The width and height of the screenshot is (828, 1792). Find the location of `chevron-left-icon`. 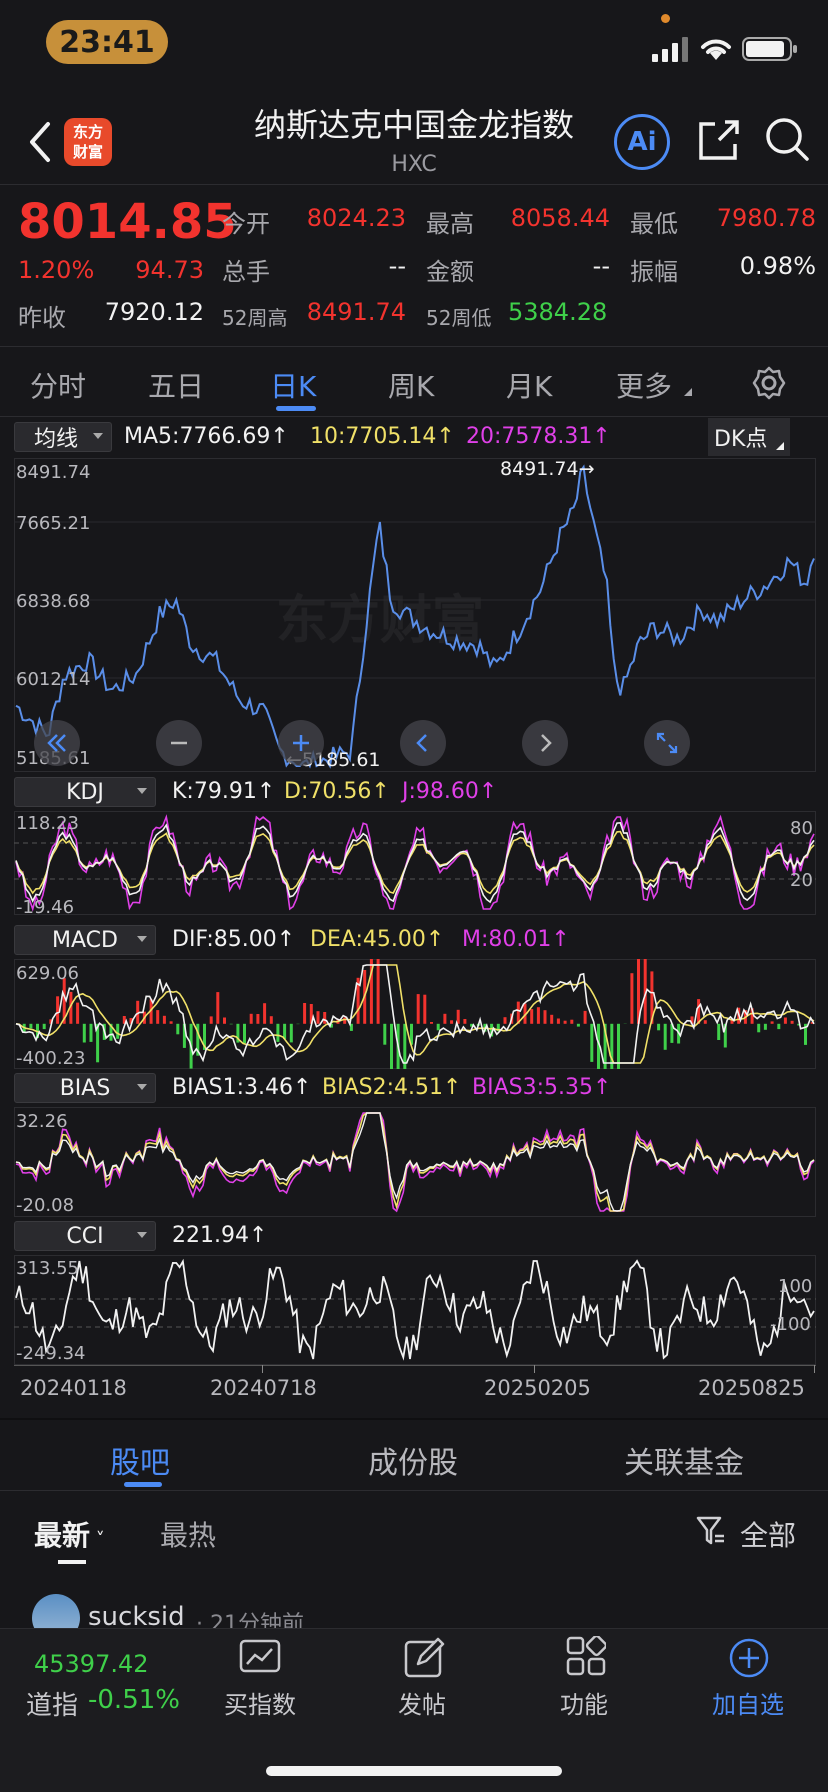

chevron-left-icon is located at coordinates (421, 743).